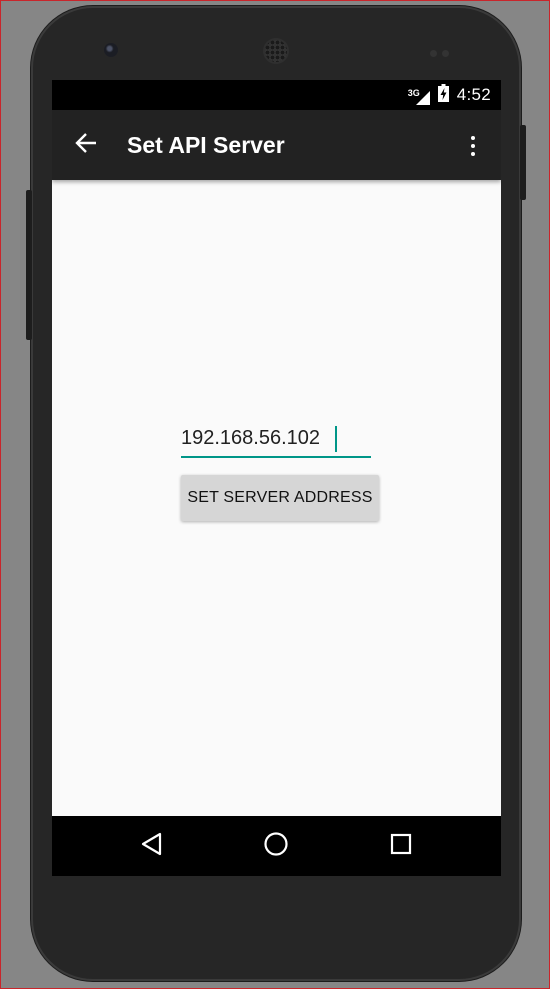 This screenshot has width=550, height=989. What do you see at coordinates (419, 95) in the screenshot?
I see `signal-icon: 3G` at bounding box center [419, 95].